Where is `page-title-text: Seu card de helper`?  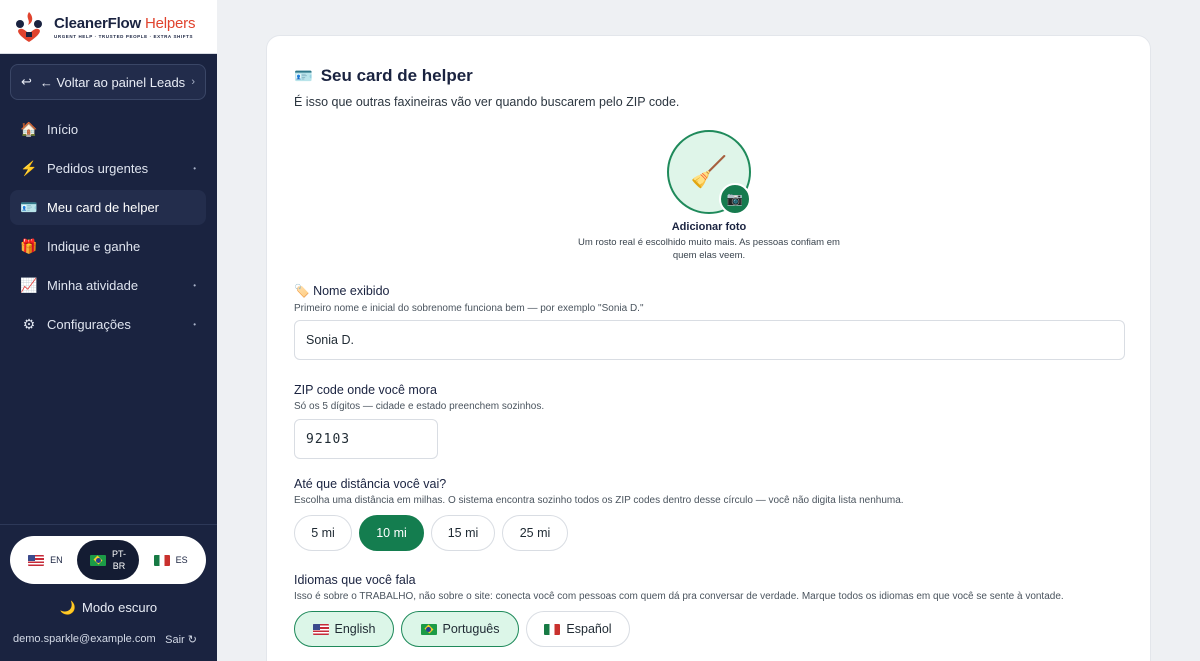 page-title-text: Seu card de helper is located at coordinates (396, 75).